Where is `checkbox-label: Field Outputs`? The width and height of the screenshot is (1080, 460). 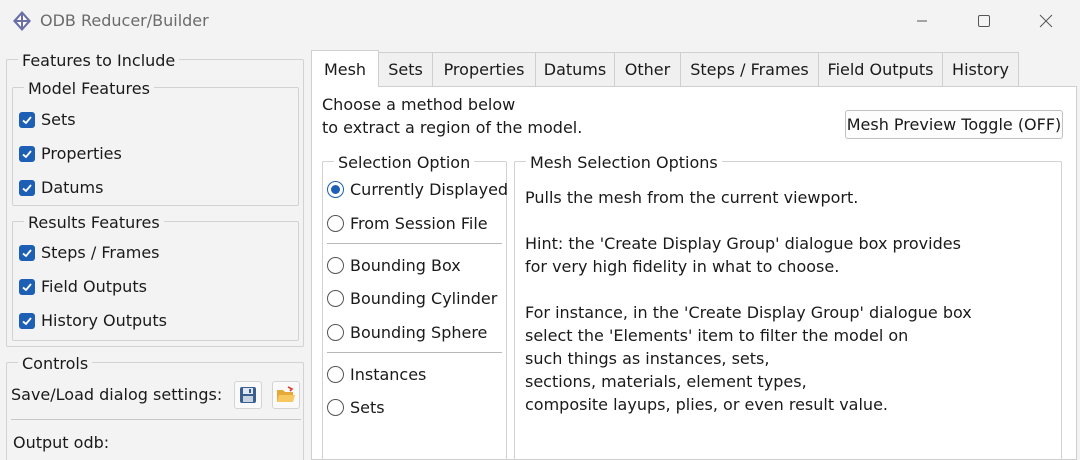 checkbox-label: Field Outputs is located at coordinates (94, 286).